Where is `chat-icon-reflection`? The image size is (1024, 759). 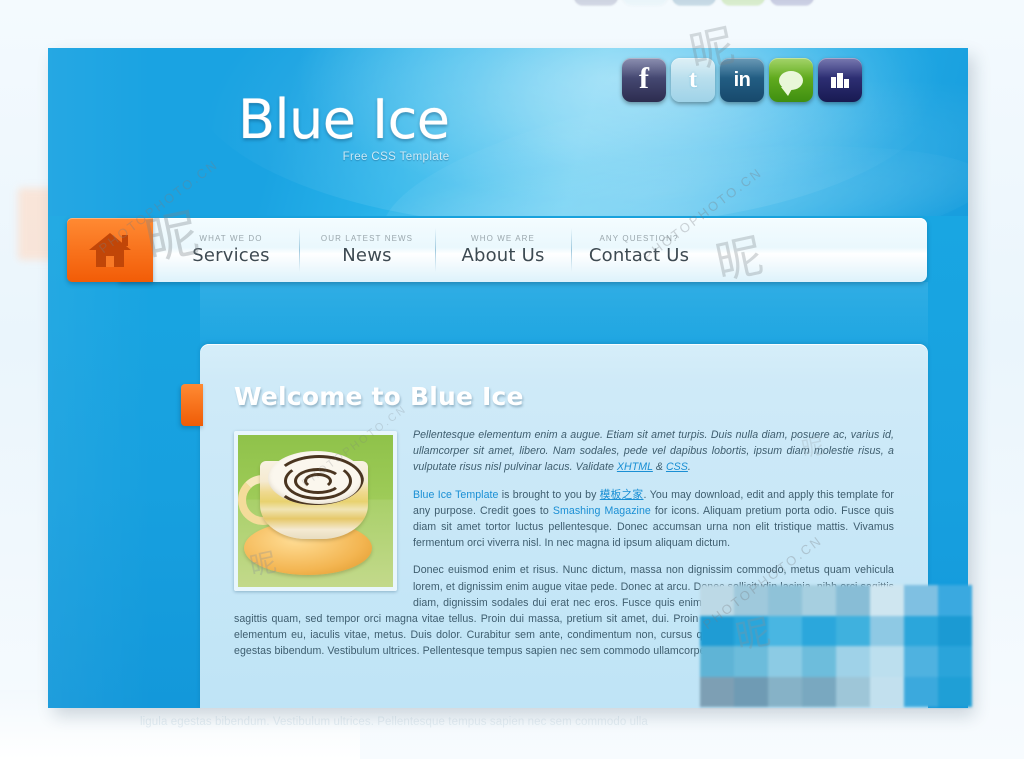 chat-icon-reflection is located at coordinates (743, 3).